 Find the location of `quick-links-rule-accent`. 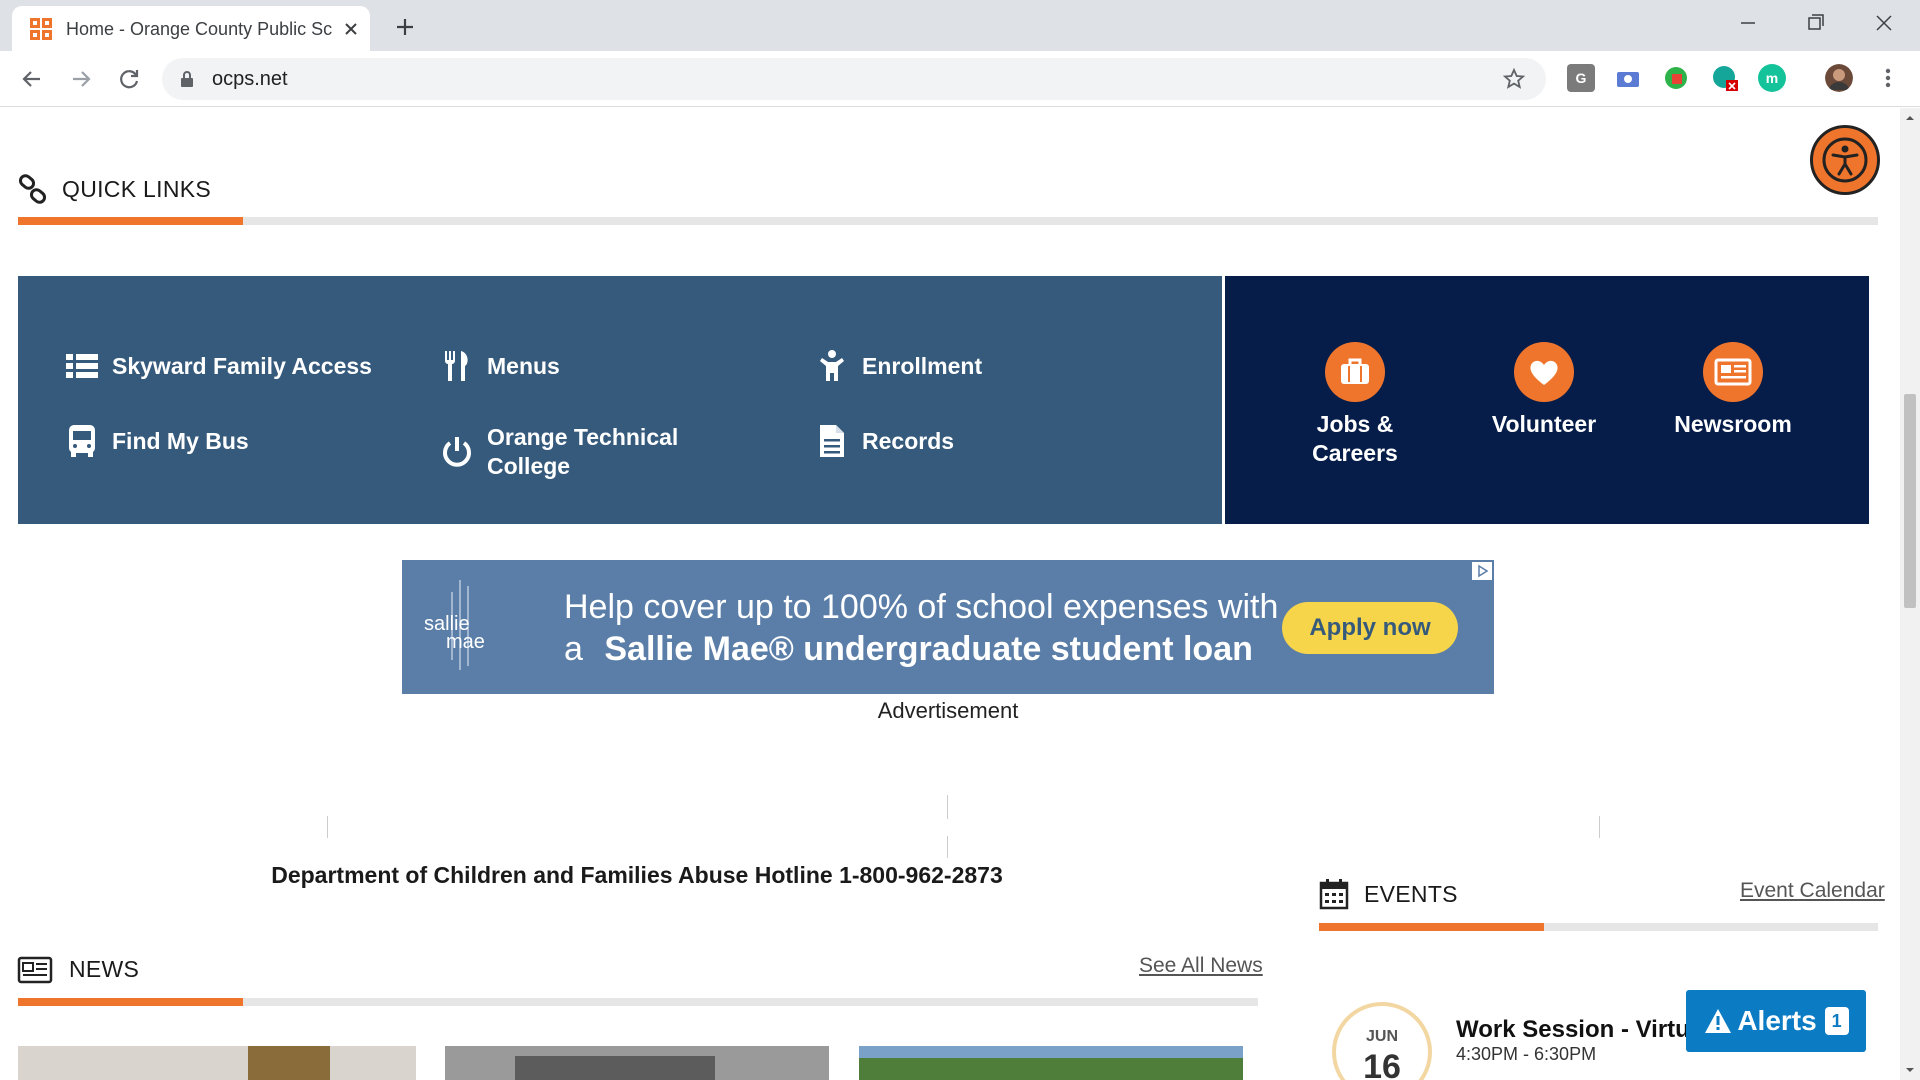

quick-links-rule-accent is located at coordinates (130, 221).